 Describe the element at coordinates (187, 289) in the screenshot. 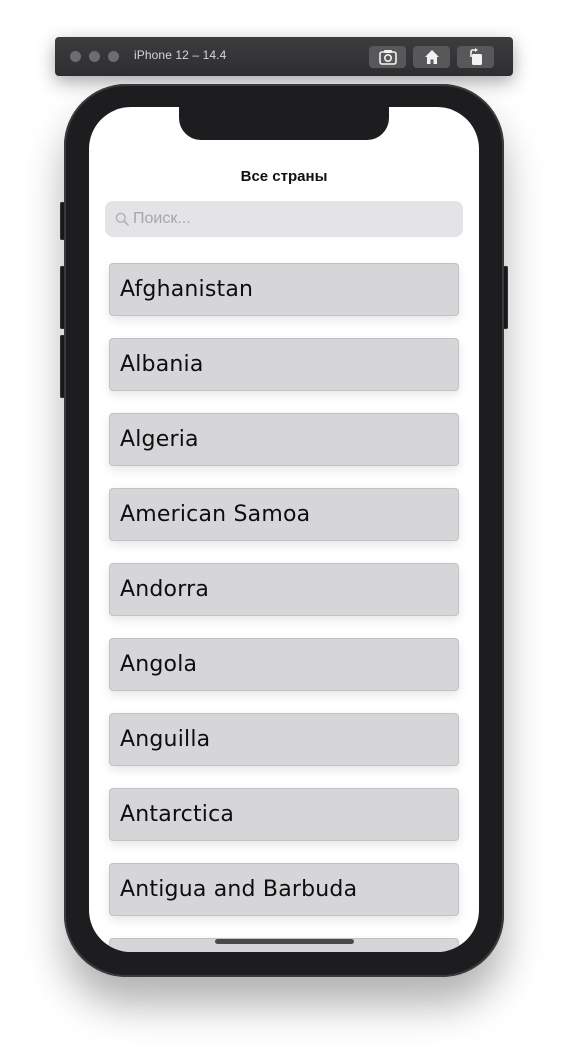

I see `list-item-label: Afghanistan` at that location.